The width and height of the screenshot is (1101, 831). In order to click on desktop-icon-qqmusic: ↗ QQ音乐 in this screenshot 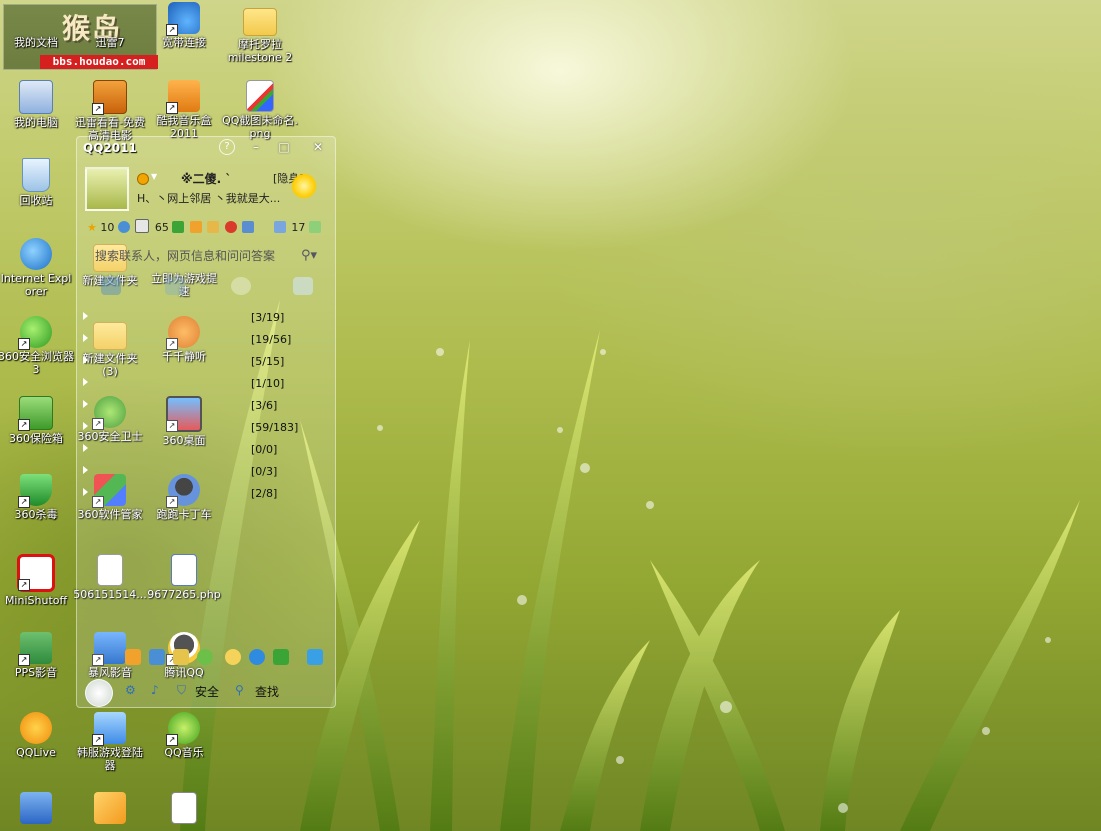, I will do `click(184, 735)`.